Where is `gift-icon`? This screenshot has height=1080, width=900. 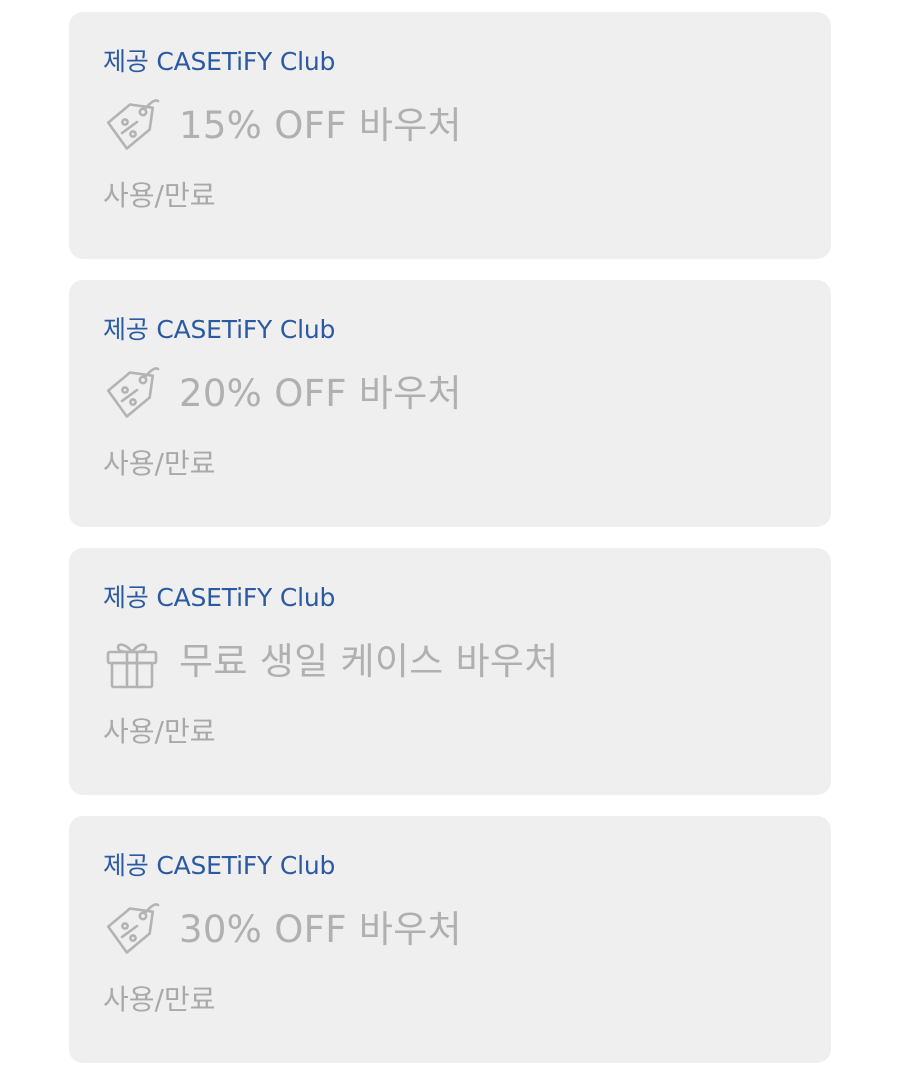
gift-icon is located at coordinates (132, 662).